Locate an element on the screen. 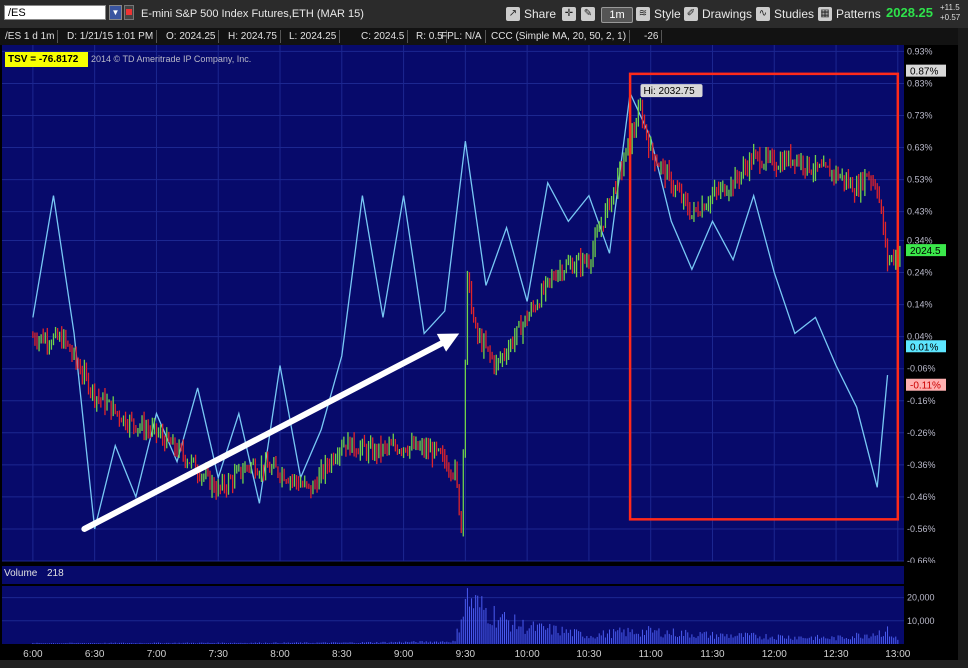 Image resolution: width=968 pixels, height=668 pixels. right-side-panel is located at coordinates (963, 344).